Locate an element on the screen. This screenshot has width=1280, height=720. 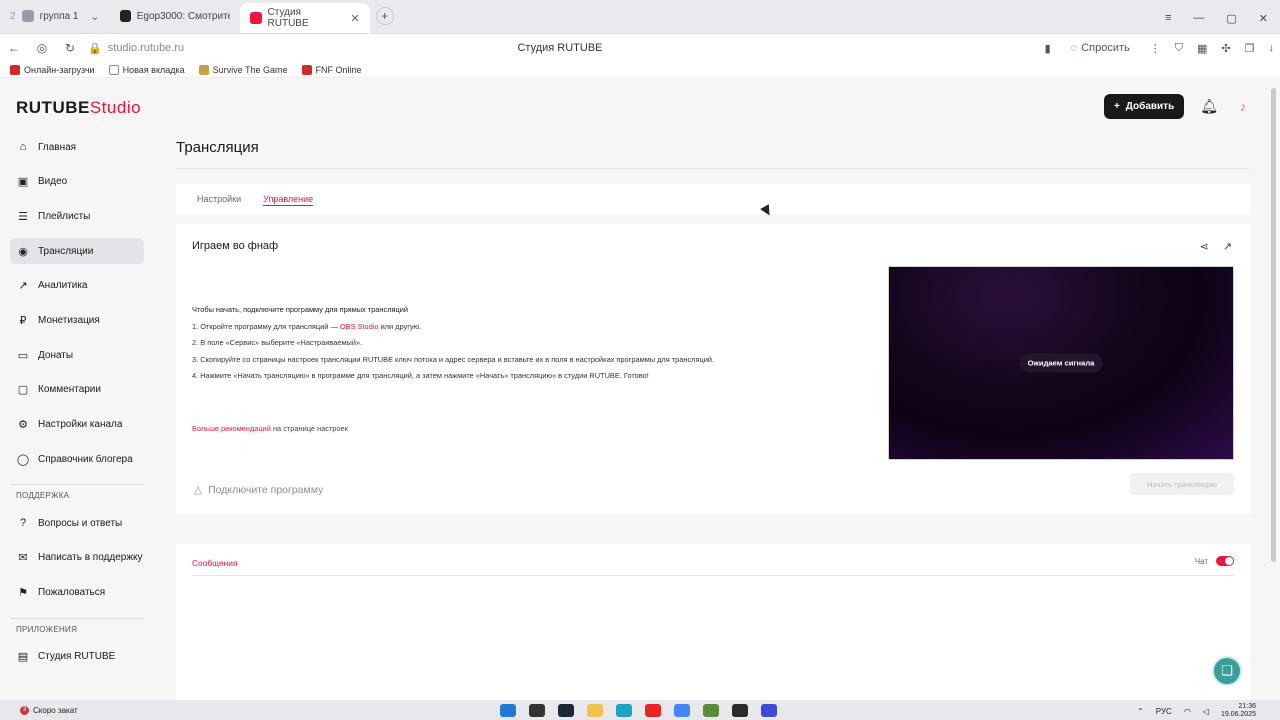
weather-widget: 3 Скоро закат is located at coordinates (39, 710).